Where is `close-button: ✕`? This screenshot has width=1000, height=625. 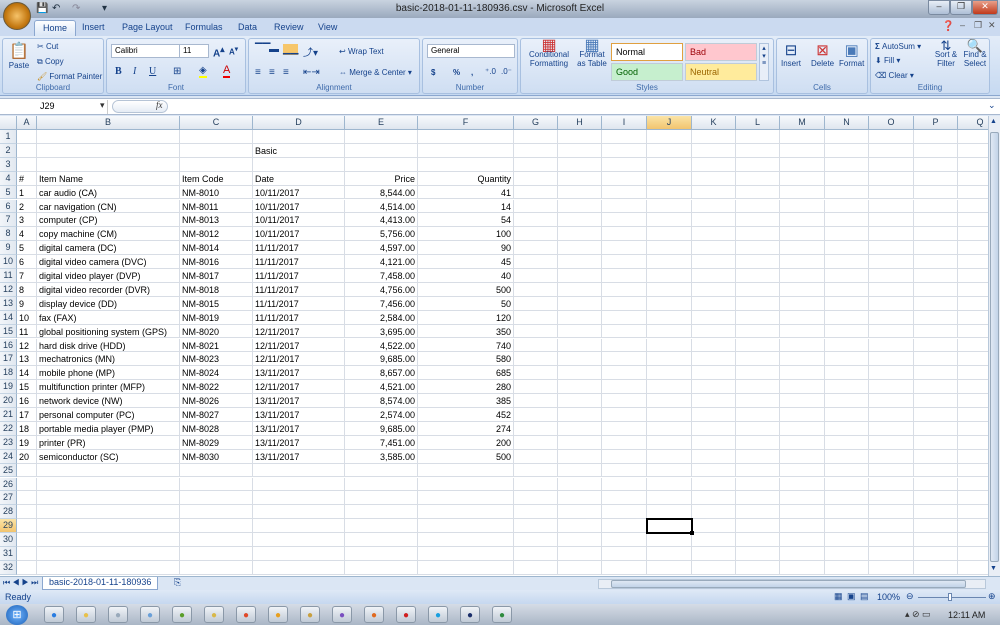
close-button: ✕ is located at coordinates (985, 7).